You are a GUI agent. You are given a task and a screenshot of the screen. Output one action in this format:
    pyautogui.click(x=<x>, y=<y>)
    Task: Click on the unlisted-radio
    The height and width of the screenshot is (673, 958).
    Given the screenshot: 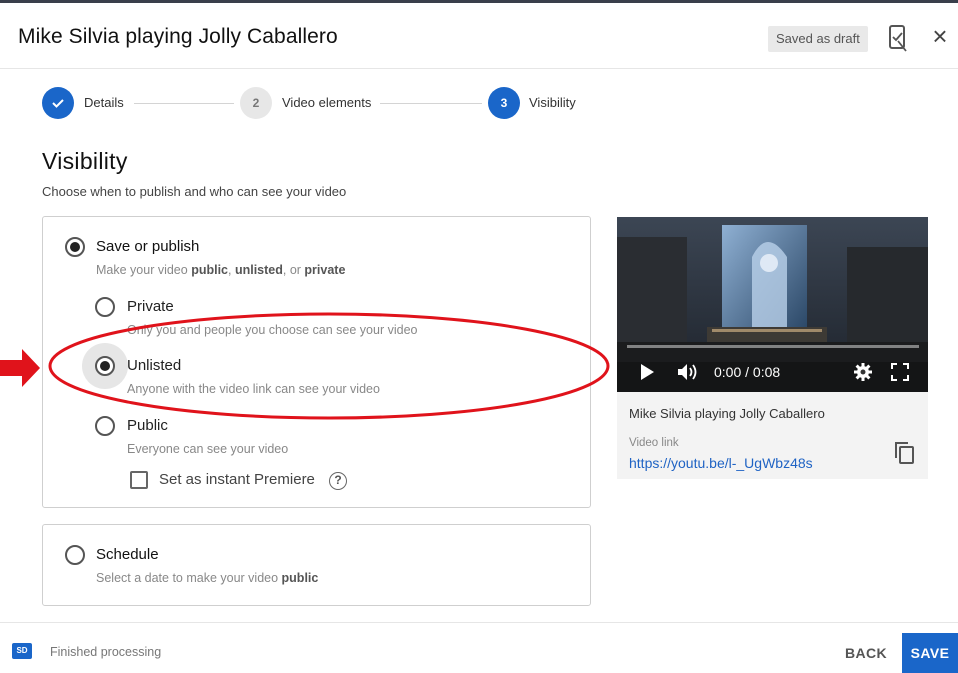 What is the action you would take?
    pyautogui.click(x=105, y=366)
    